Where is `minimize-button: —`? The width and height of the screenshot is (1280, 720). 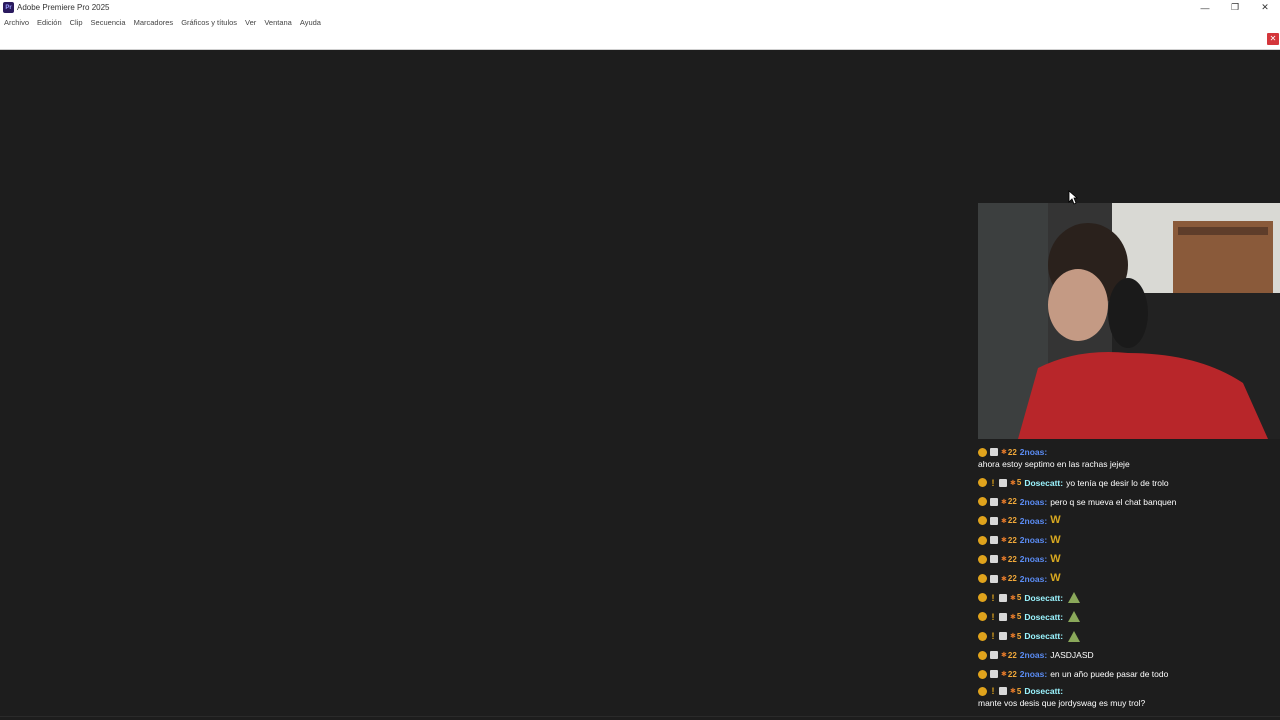 minimize-button: — is located at coordinates (1205, 7).